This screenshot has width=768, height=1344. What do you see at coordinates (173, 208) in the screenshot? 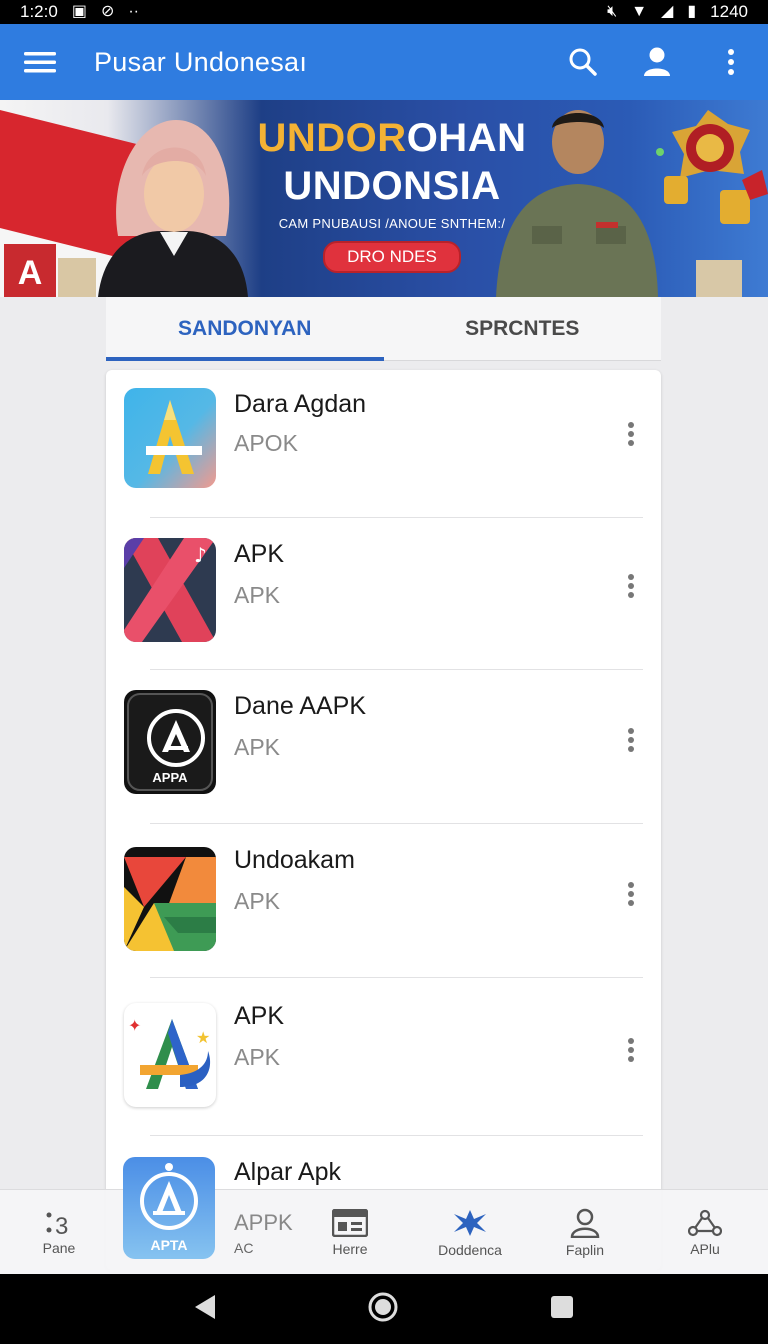
I see `woman-illustration` at bounding box center [173, 208].